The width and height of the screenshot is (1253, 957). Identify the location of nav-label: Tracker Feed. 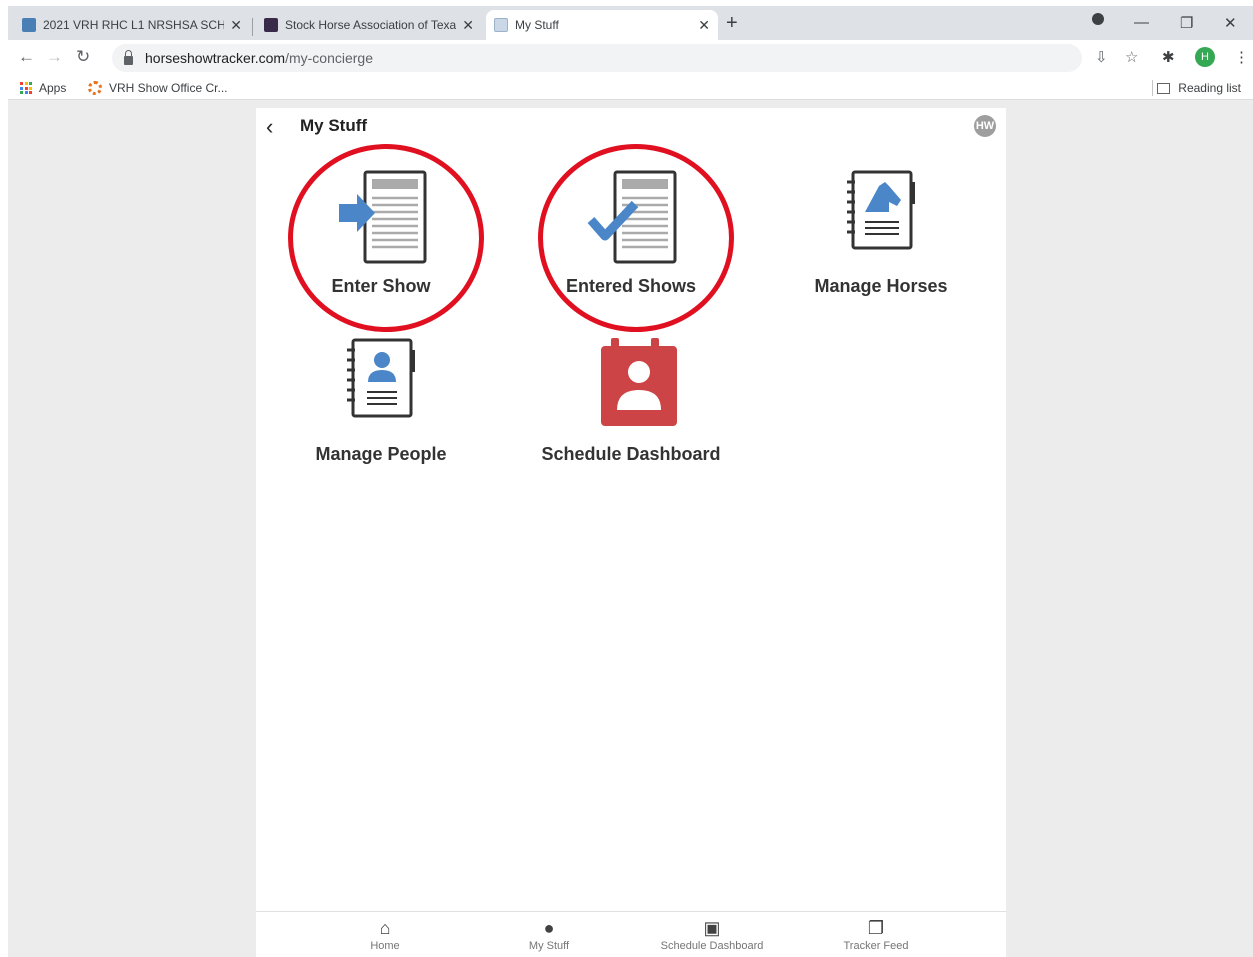
(876, 946).